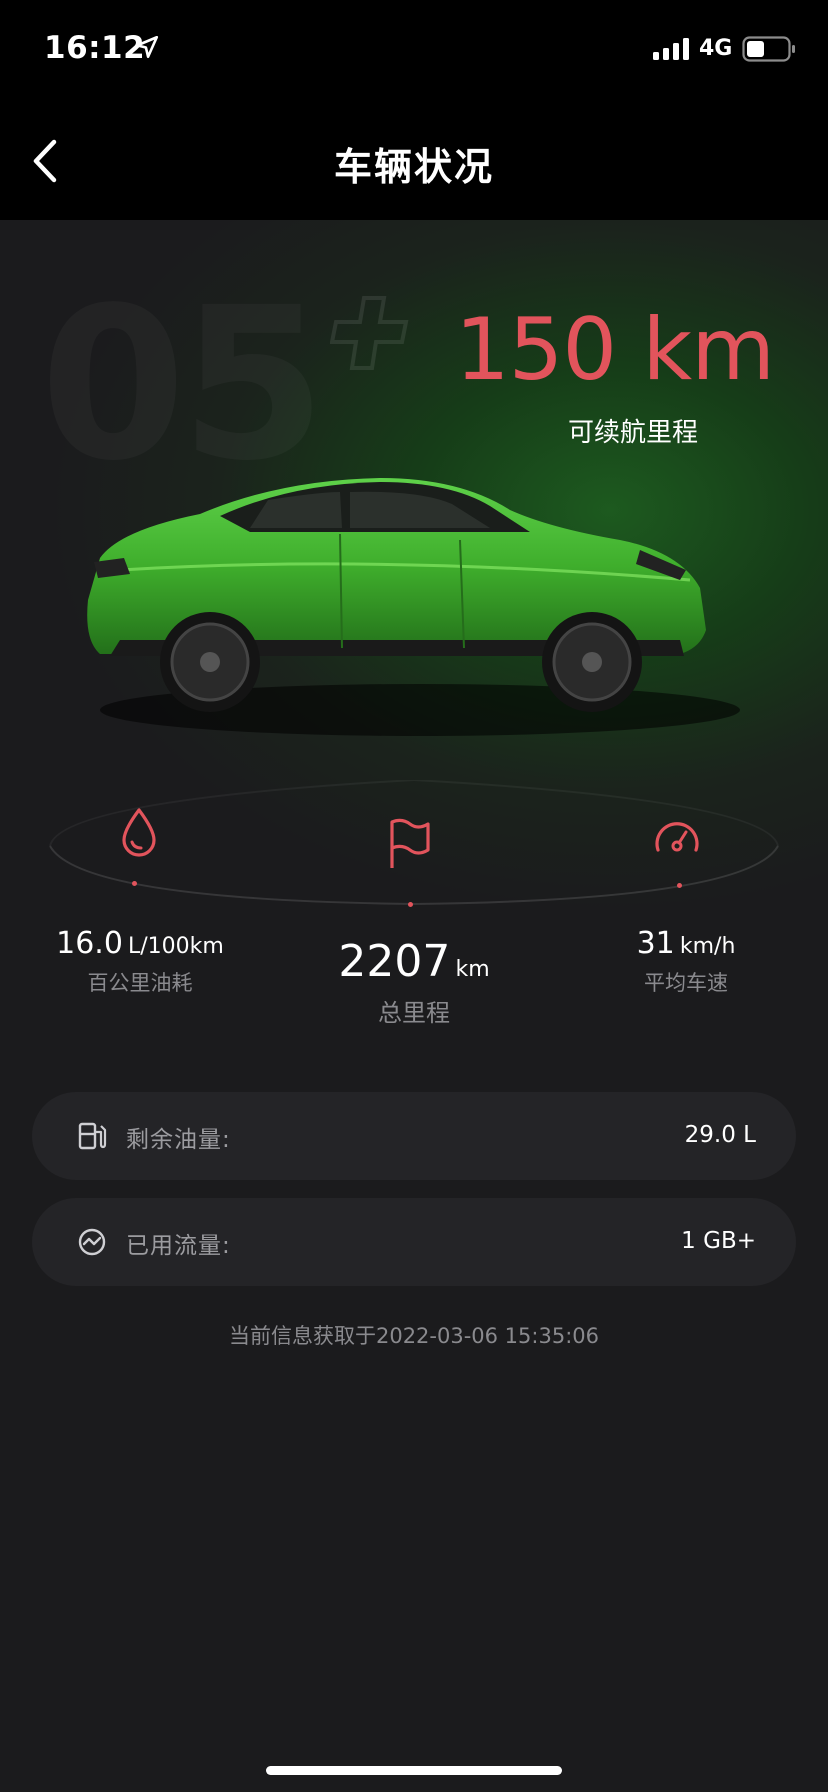 This screenshot has width=828, height=1792. Describe the element at coordinates (633, 433) in the screenshot. I see `range-label: 可续航里程` at that location.